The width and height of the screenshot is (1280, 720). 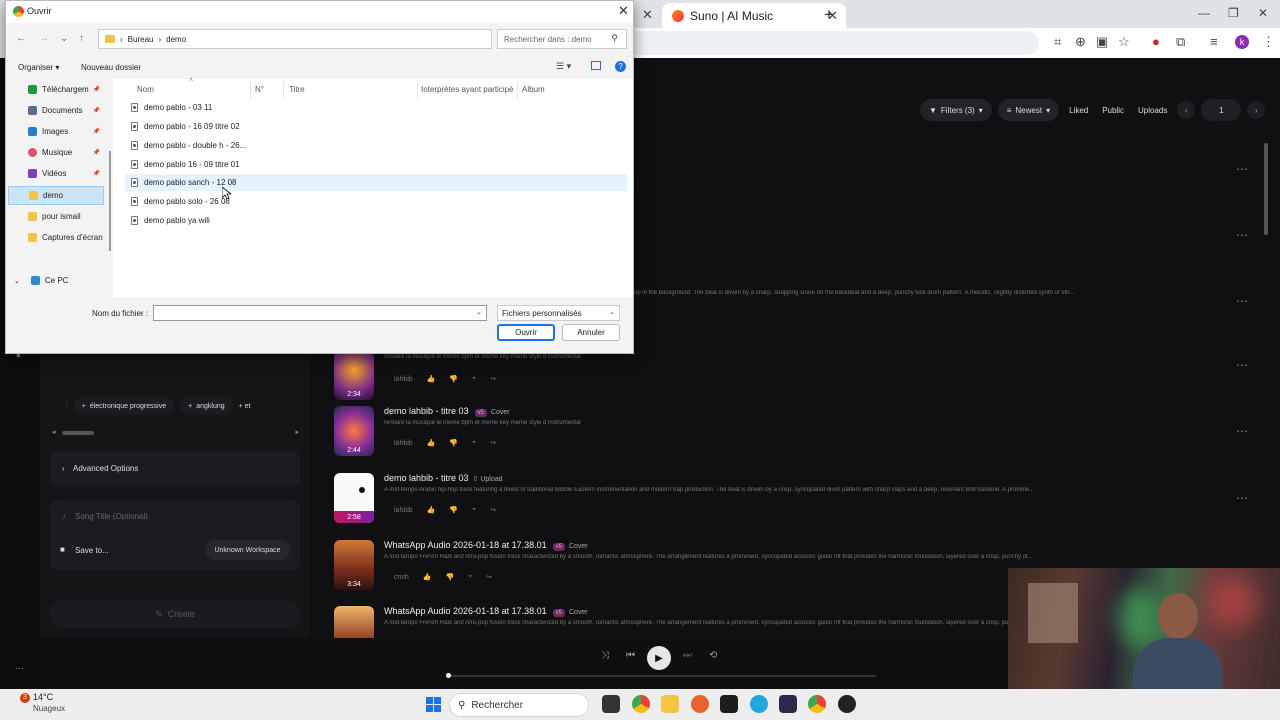 I want to click on public-filter: Public, so click(x=1113, y=110).